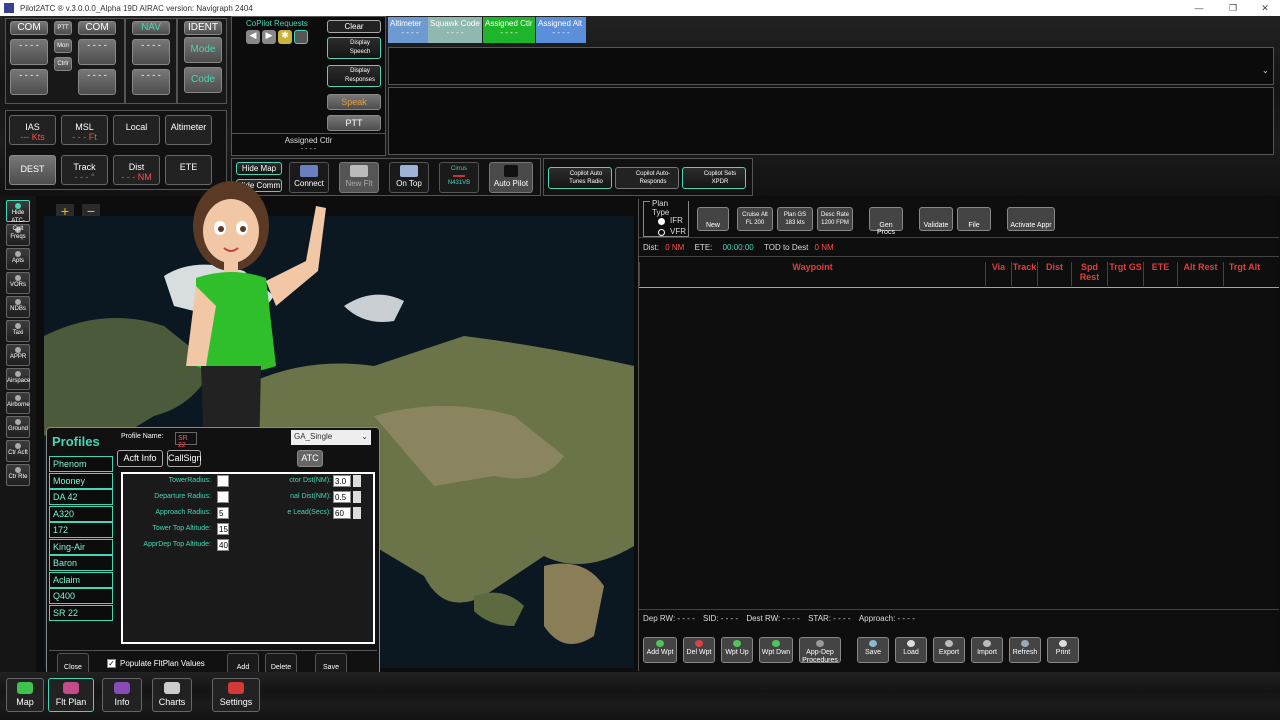 This screenshot has height=720, width=1280. I want to click on sidebar-item-11: Ctr Rte, so click(18, 475).